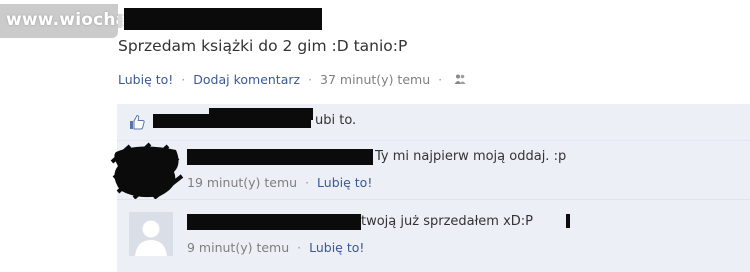  What do you see at coordinates (433, 122) in the screenshot?
I see `likes-box: ubi to.` at bounding box center [433, 122].